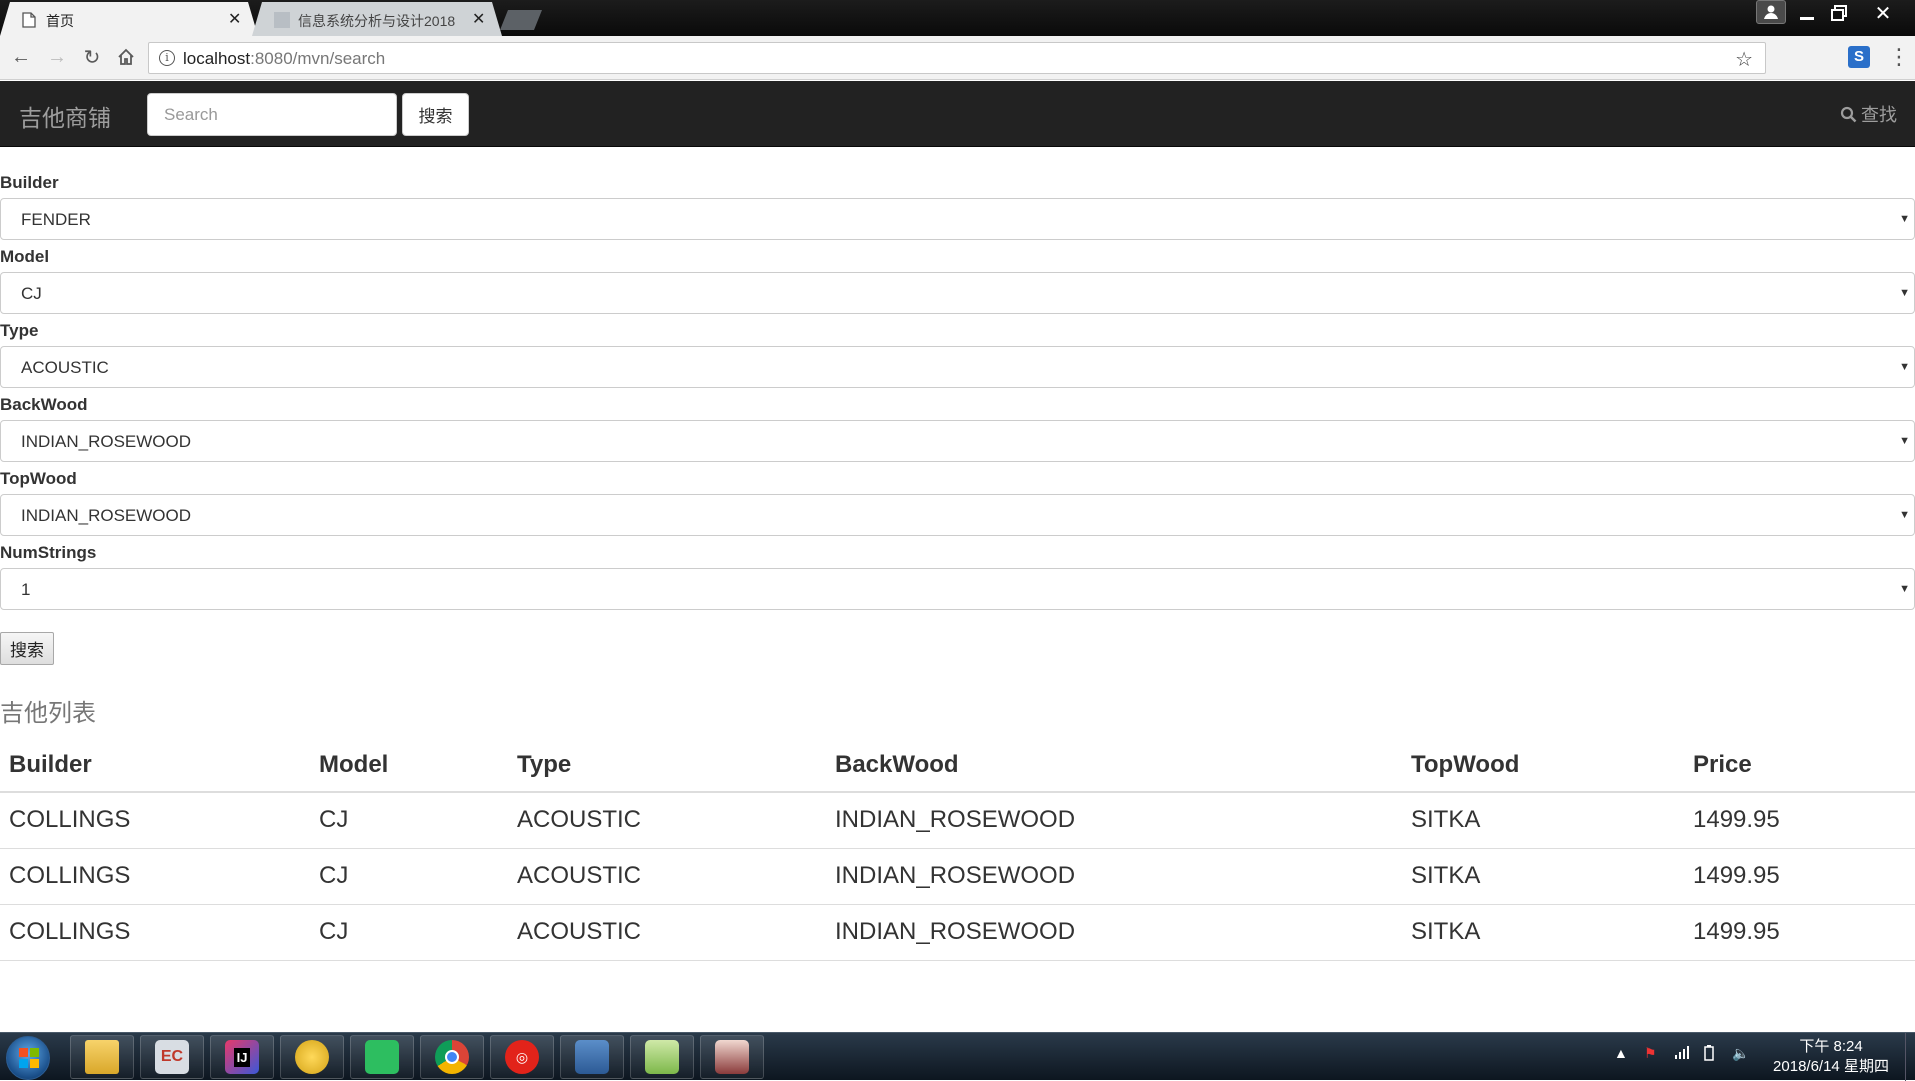 The image size is (1915, 1081). Describe the element at coordinates (957, 515) in the screenshot. I see `topwood-select: INDIAN_ROSEWOOD ▼` at that location.